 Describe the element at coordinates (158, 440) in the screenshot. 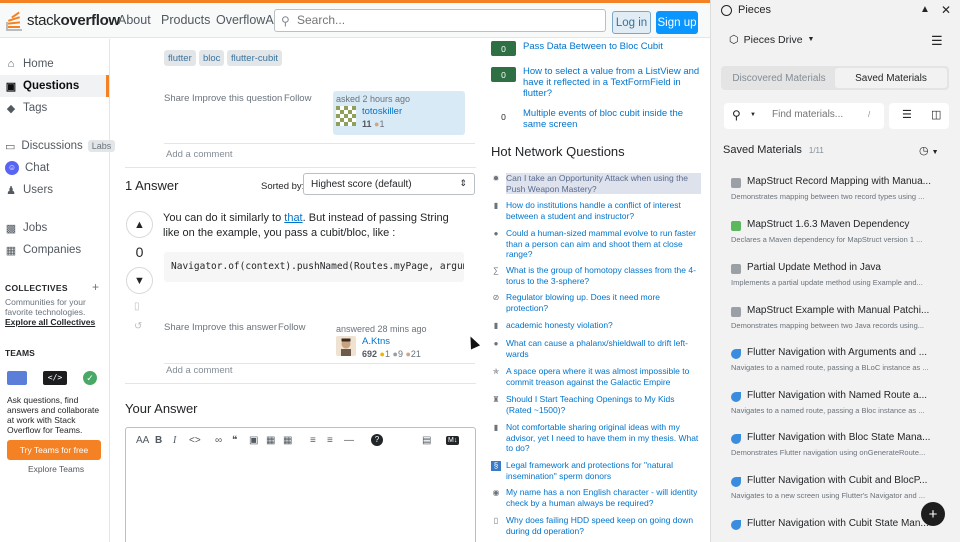

I see `bold-icon: B` at that location.